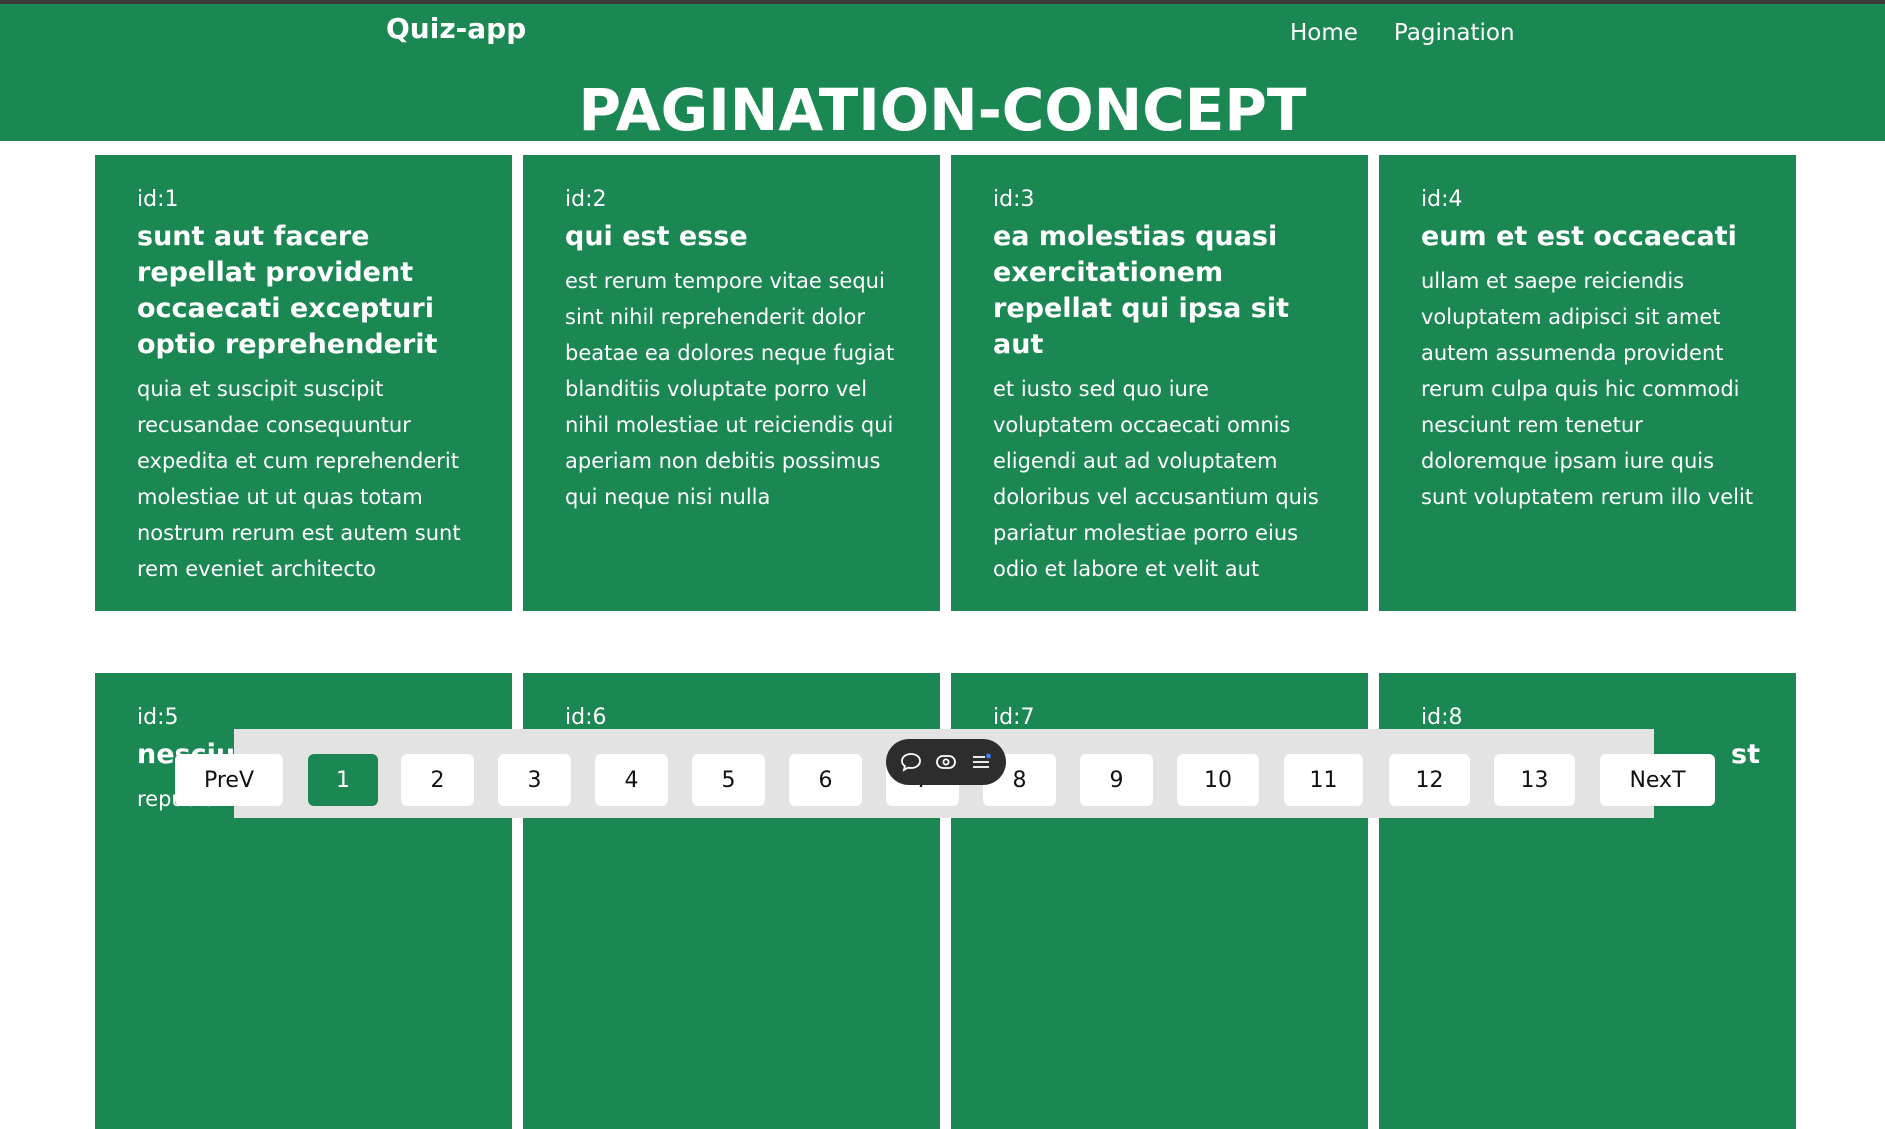 The height and width of the screenshot is (1129, 1885). I want to click on post-id: id:3, so click(1014, 199).